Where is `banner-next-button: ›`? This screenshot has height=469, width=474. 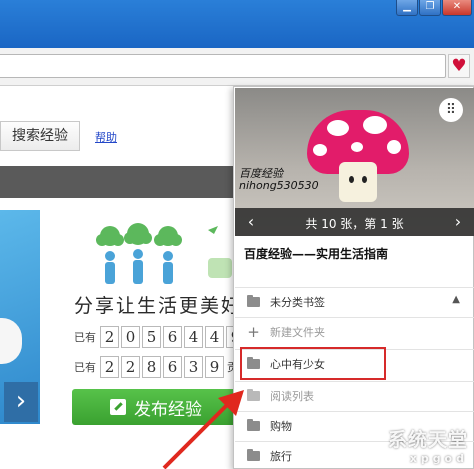
banner-next-button: › is located at coordinates (21, 402).